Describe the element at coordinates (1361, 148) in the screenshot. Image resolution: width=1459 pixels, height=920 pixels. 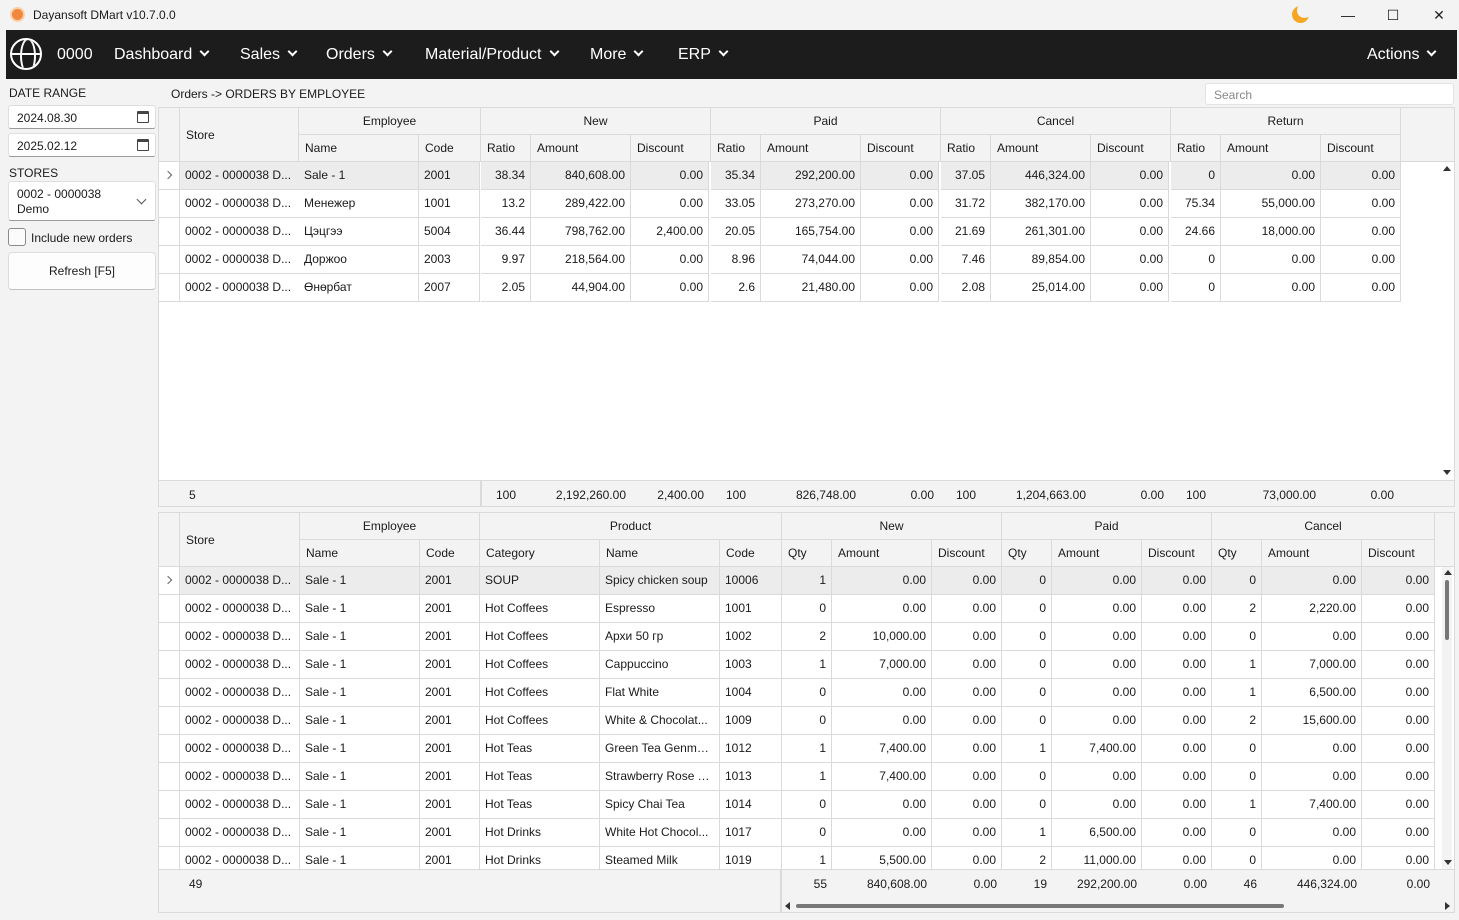
I see `header-return-discount: Discount` at that location.